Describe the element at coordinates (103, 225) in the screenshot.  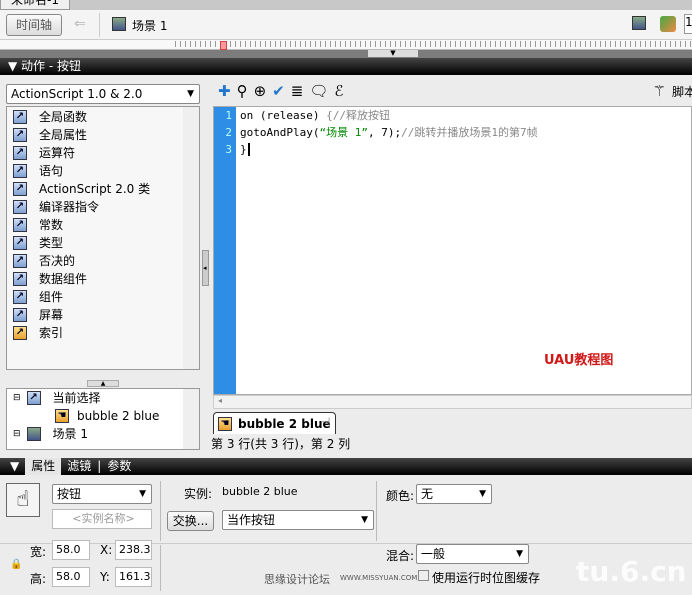
I see `toolbox-category: ↗ 常数` at that location.